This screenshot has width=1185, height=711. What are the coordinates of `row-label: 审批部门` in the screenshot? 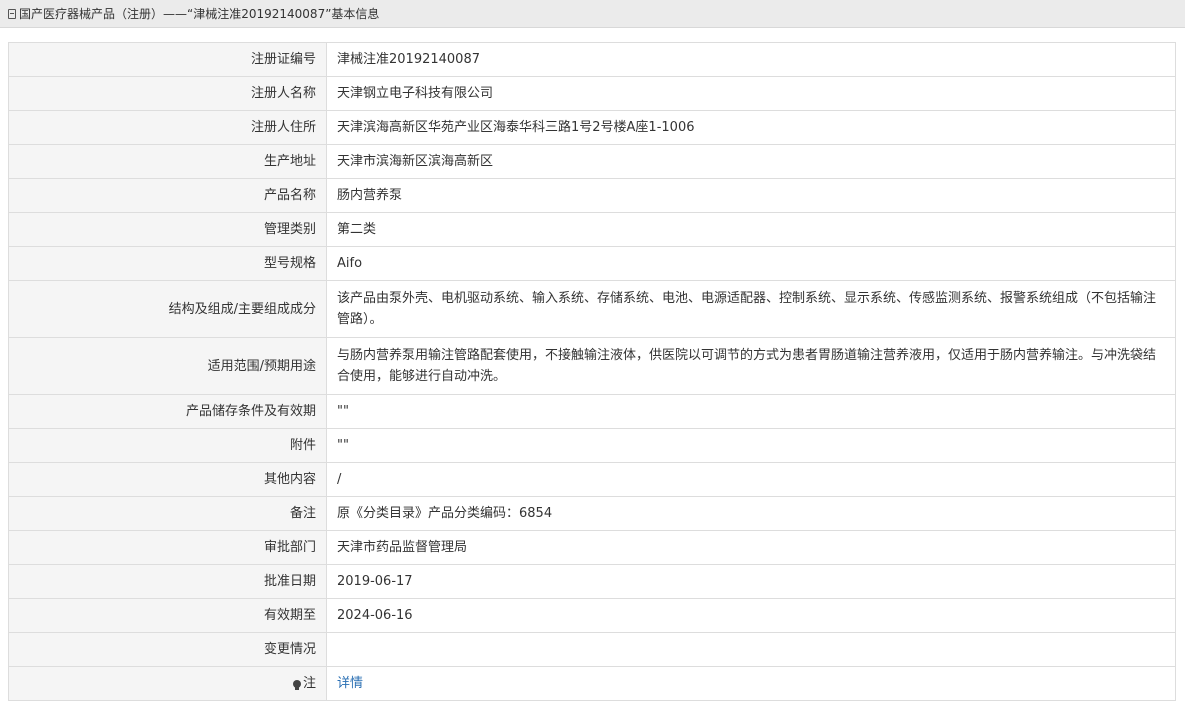 It's located at (167, 547).